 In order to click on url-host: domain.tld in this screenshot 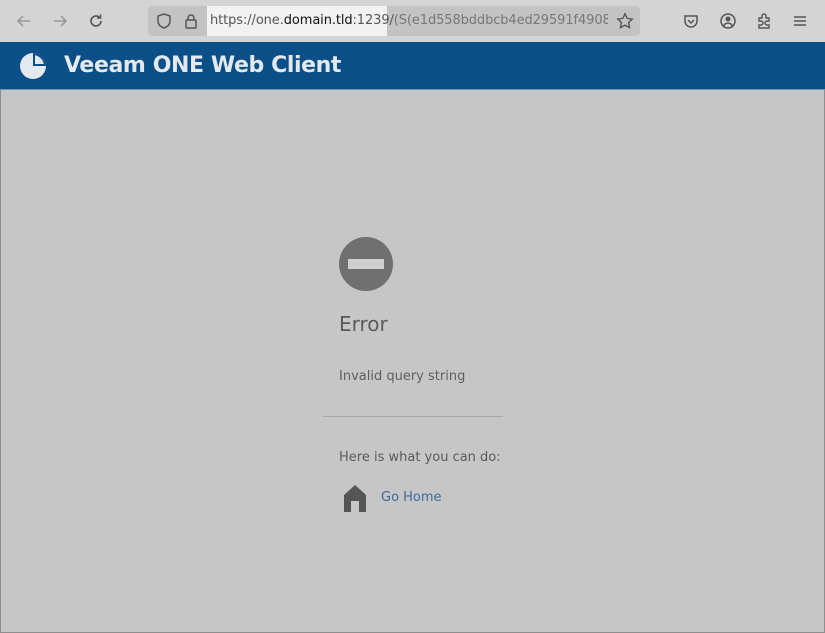, I will do `click(318, 20)`.